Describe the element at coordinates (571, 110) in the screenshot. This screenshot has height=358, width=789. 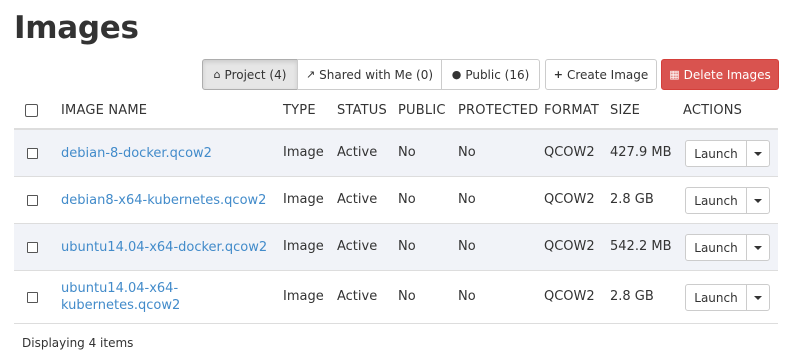
I see `column-header-format: Format` at that location.